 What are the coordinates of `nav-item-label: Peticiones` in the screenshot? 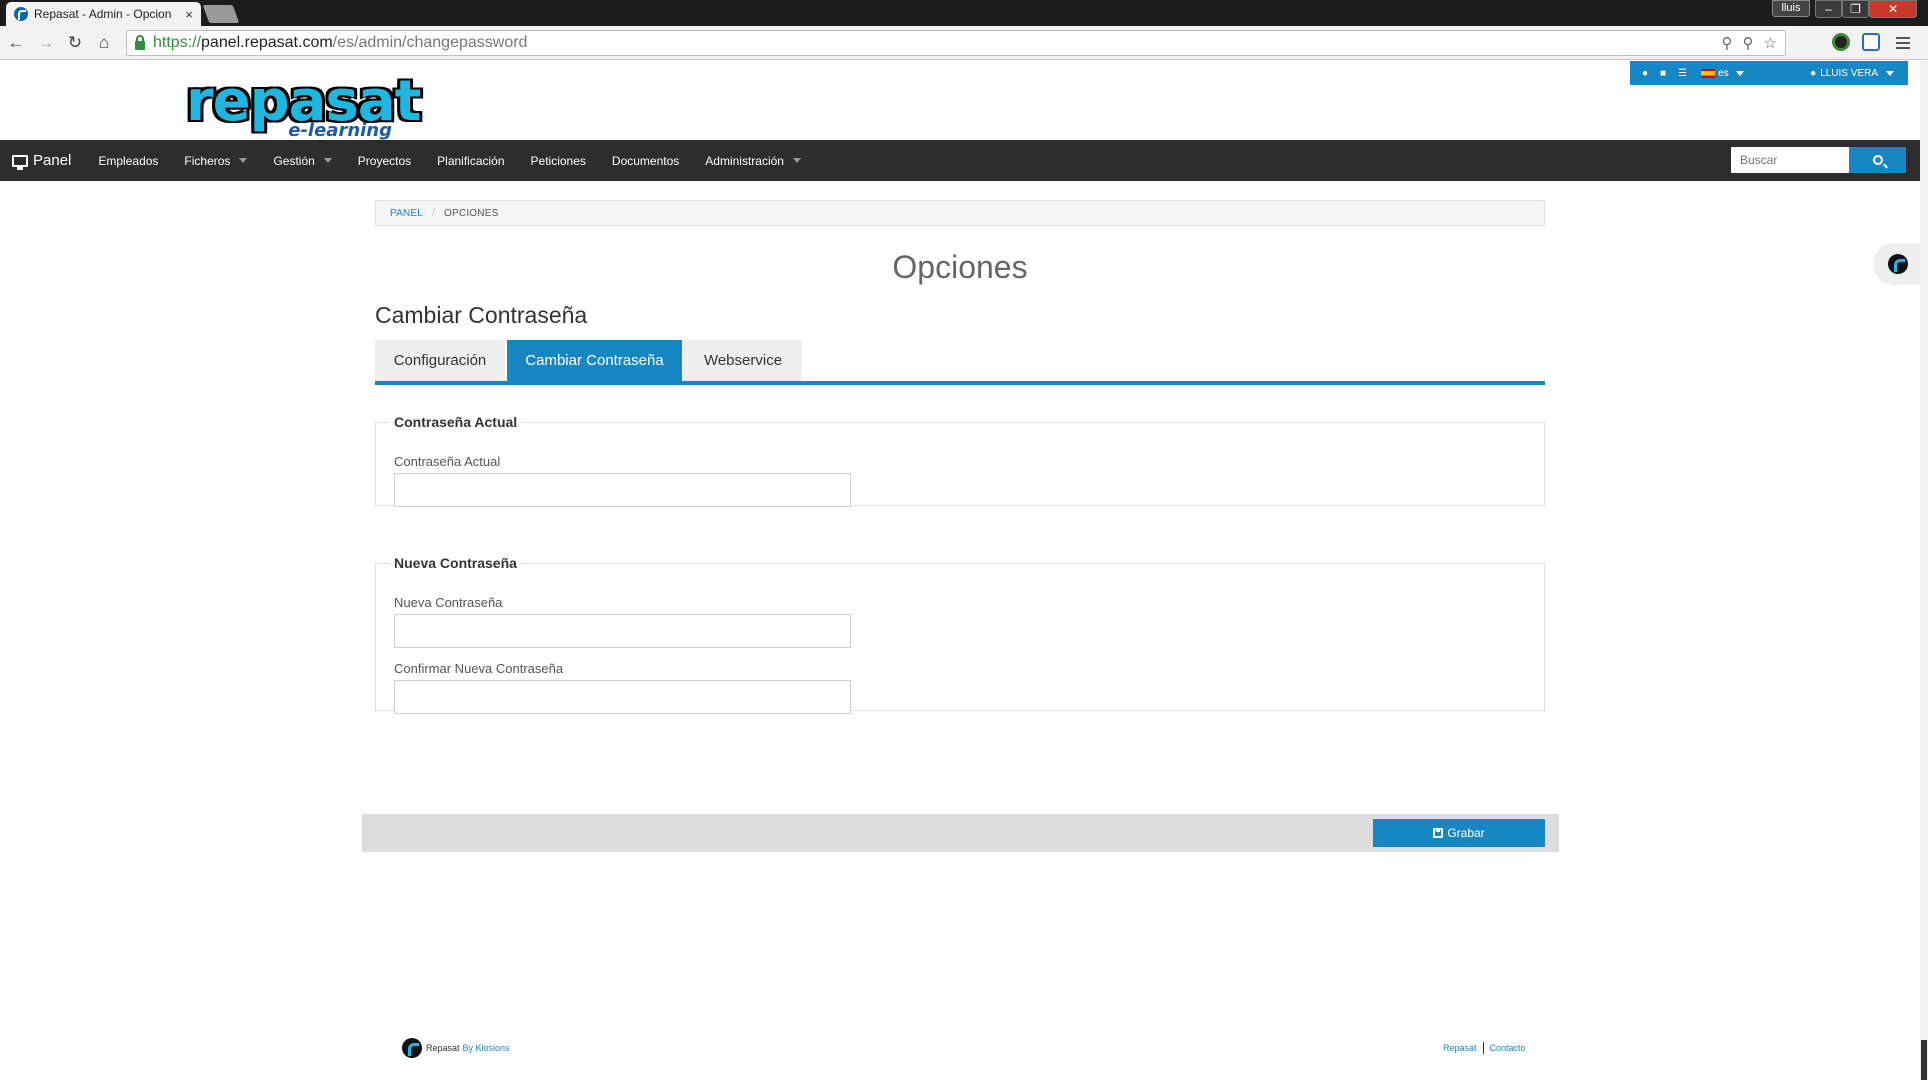 It's located at (558, 160).